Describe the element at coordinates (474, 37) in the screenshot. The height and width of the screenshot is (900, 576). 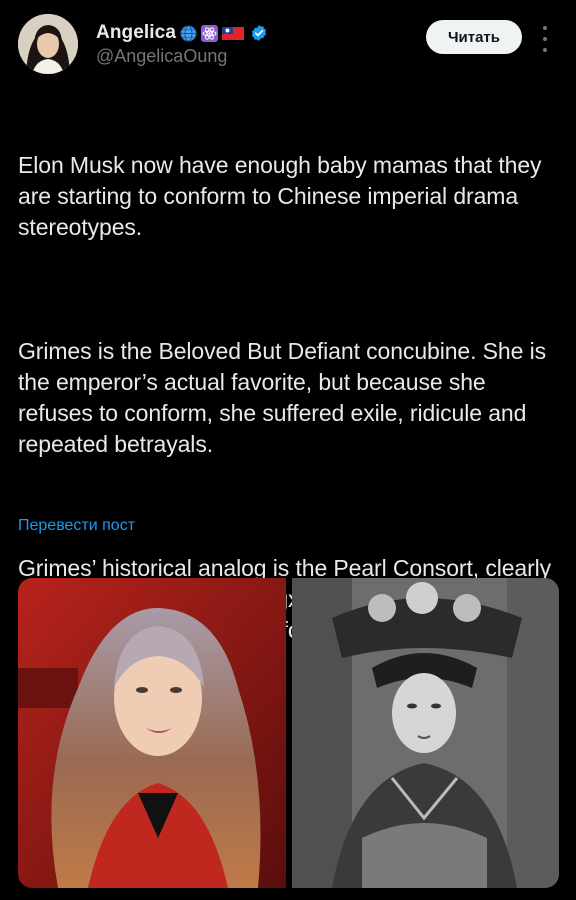
I see `follow-button: Читать` at that location.